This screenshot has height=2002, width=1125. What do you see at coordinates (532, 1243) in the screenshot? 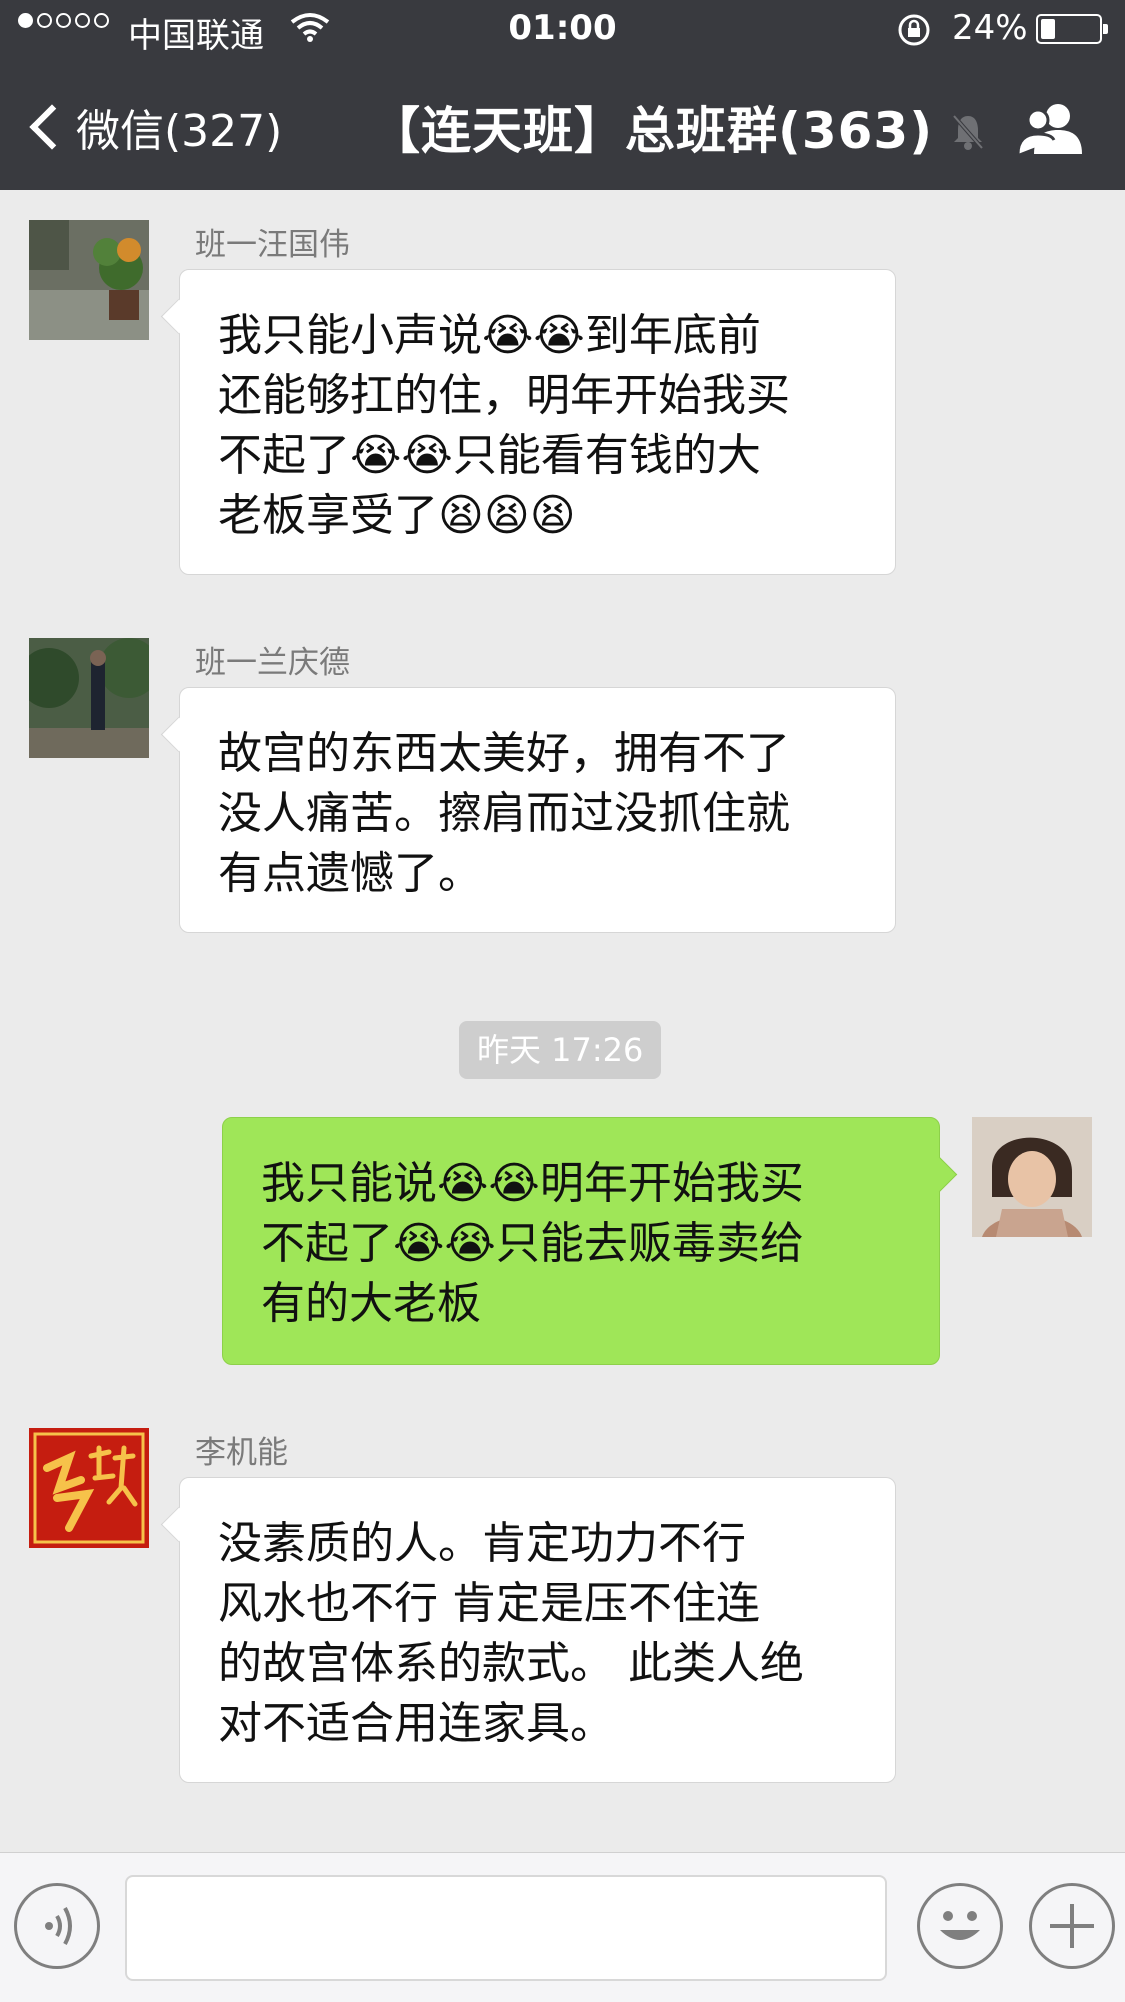
I see `message-text: 我只能说😭😭明年开始我买 不起了😭😭只能去贩毒卖给 有的大老板` at bounding box center [532, 1243].